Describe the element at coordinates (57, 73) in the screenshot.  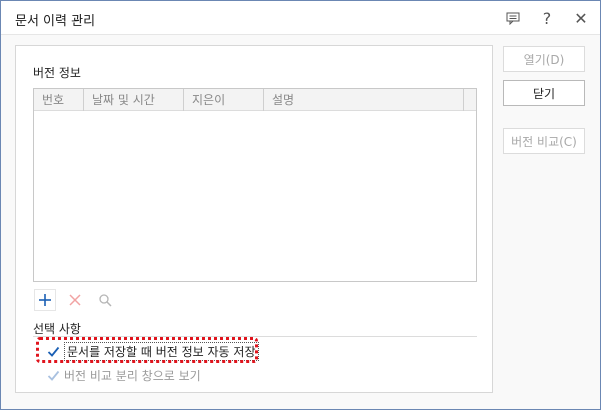
I see `version-info-label: 버전 정보` at that location.